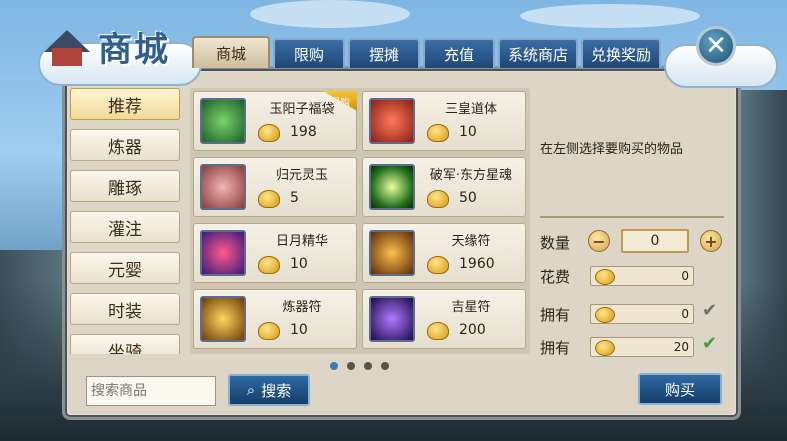  What do you see at coordinates (223, 121) in the screenshot?
I see `lucky-bag-icon` at bounding box center [223, 121].